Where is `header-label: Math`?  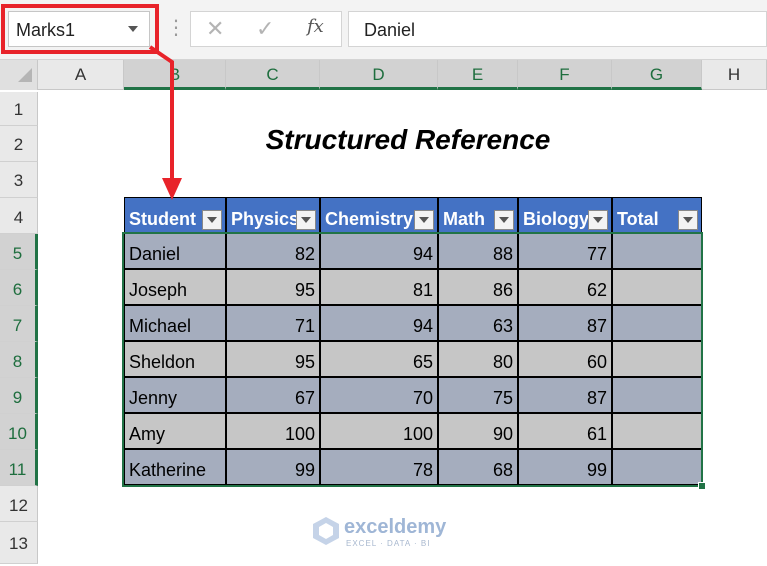 header-label: Math is located at coordinates (464, 219).